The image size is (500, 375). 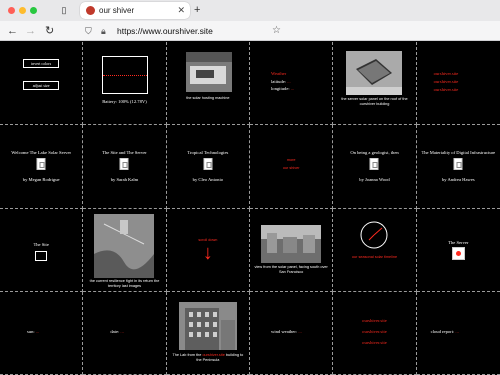 What do you see at coordinates (374, 256) in the screenshot?
I see `timeline-caption: our seasonal solar timeline` at bounding box center [374, 256].